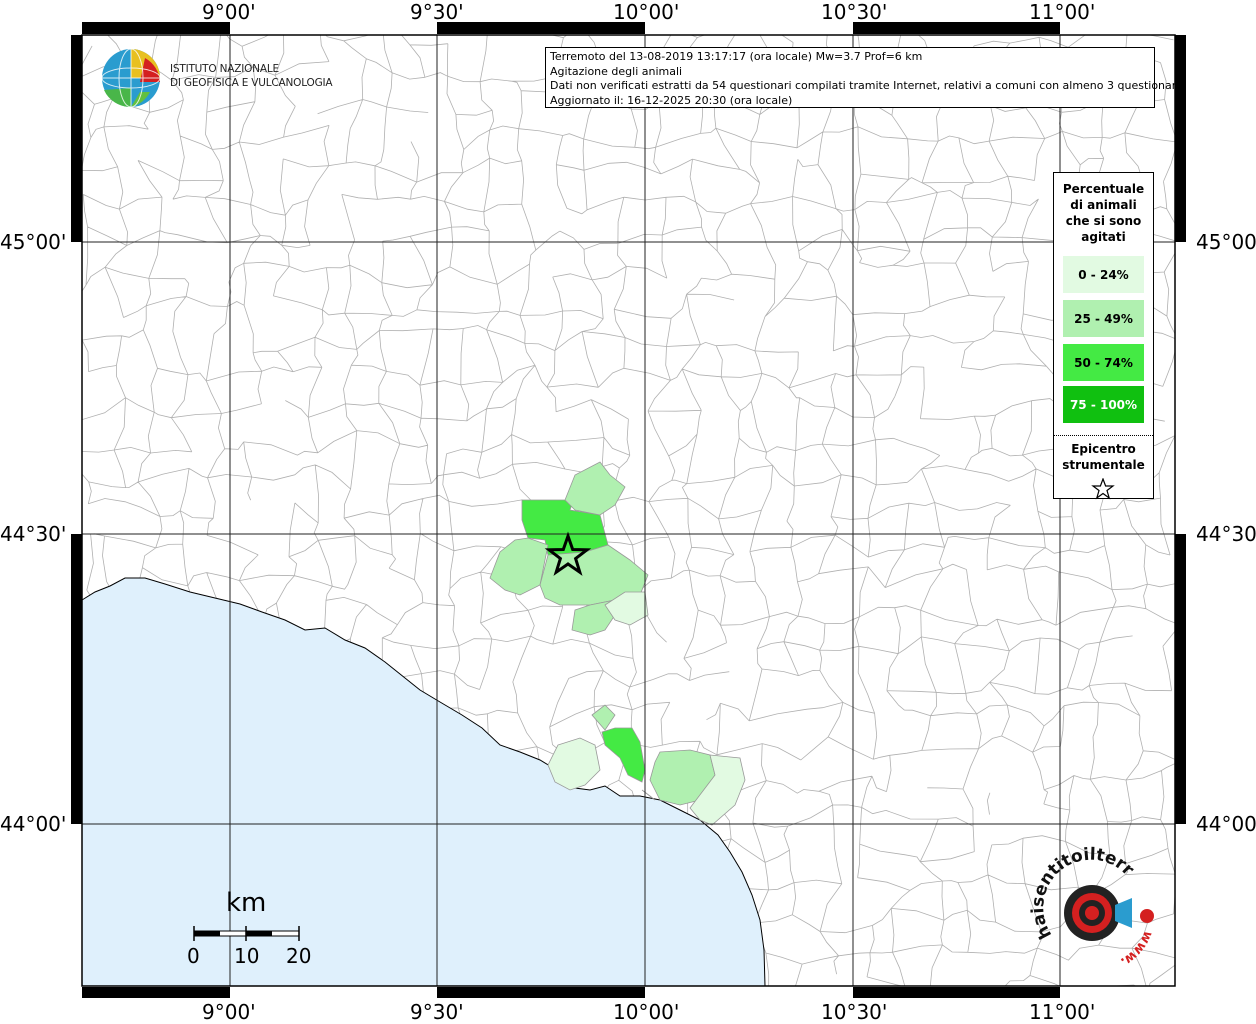 This screenshot has height=1024, width=1256. Describe the element at coordinates (193, 956) in the screenshot. I see `scale-tick: 0` at that location.